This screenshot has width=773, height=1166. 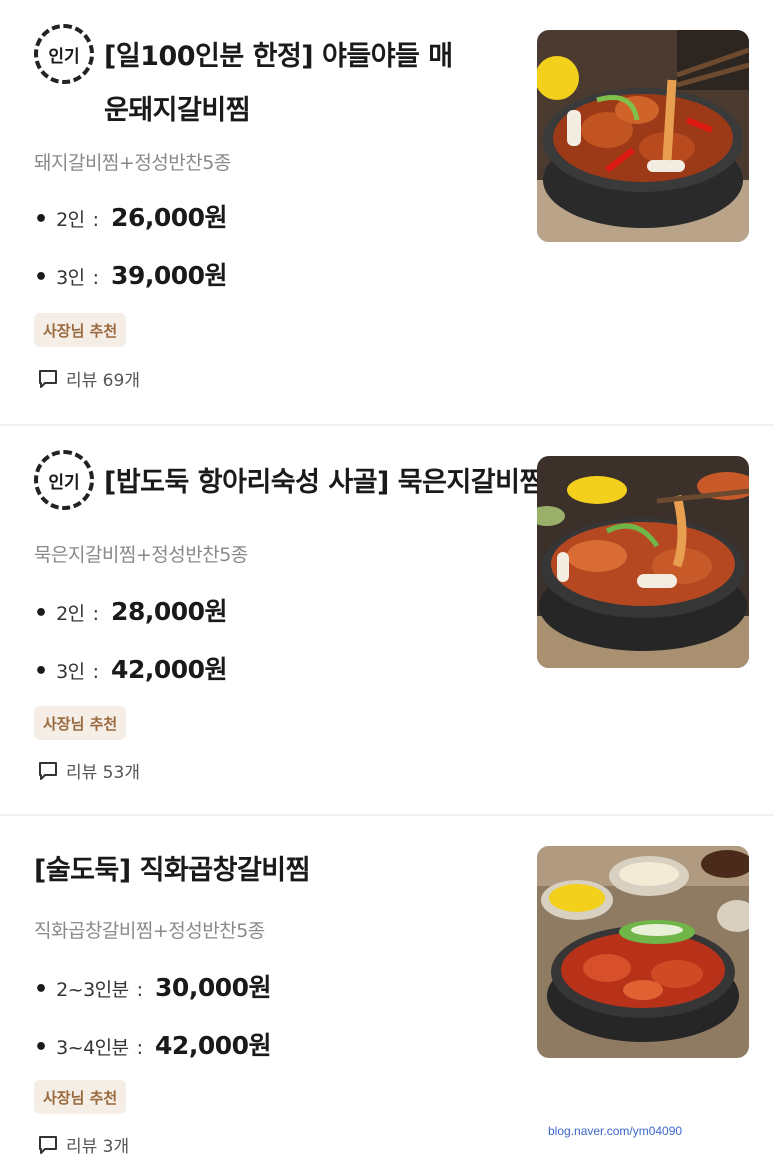 What do you see at coordinates (169, 275) in the screenshot?
I see `price-value: 39,000원` at bounding box center [169, 275].